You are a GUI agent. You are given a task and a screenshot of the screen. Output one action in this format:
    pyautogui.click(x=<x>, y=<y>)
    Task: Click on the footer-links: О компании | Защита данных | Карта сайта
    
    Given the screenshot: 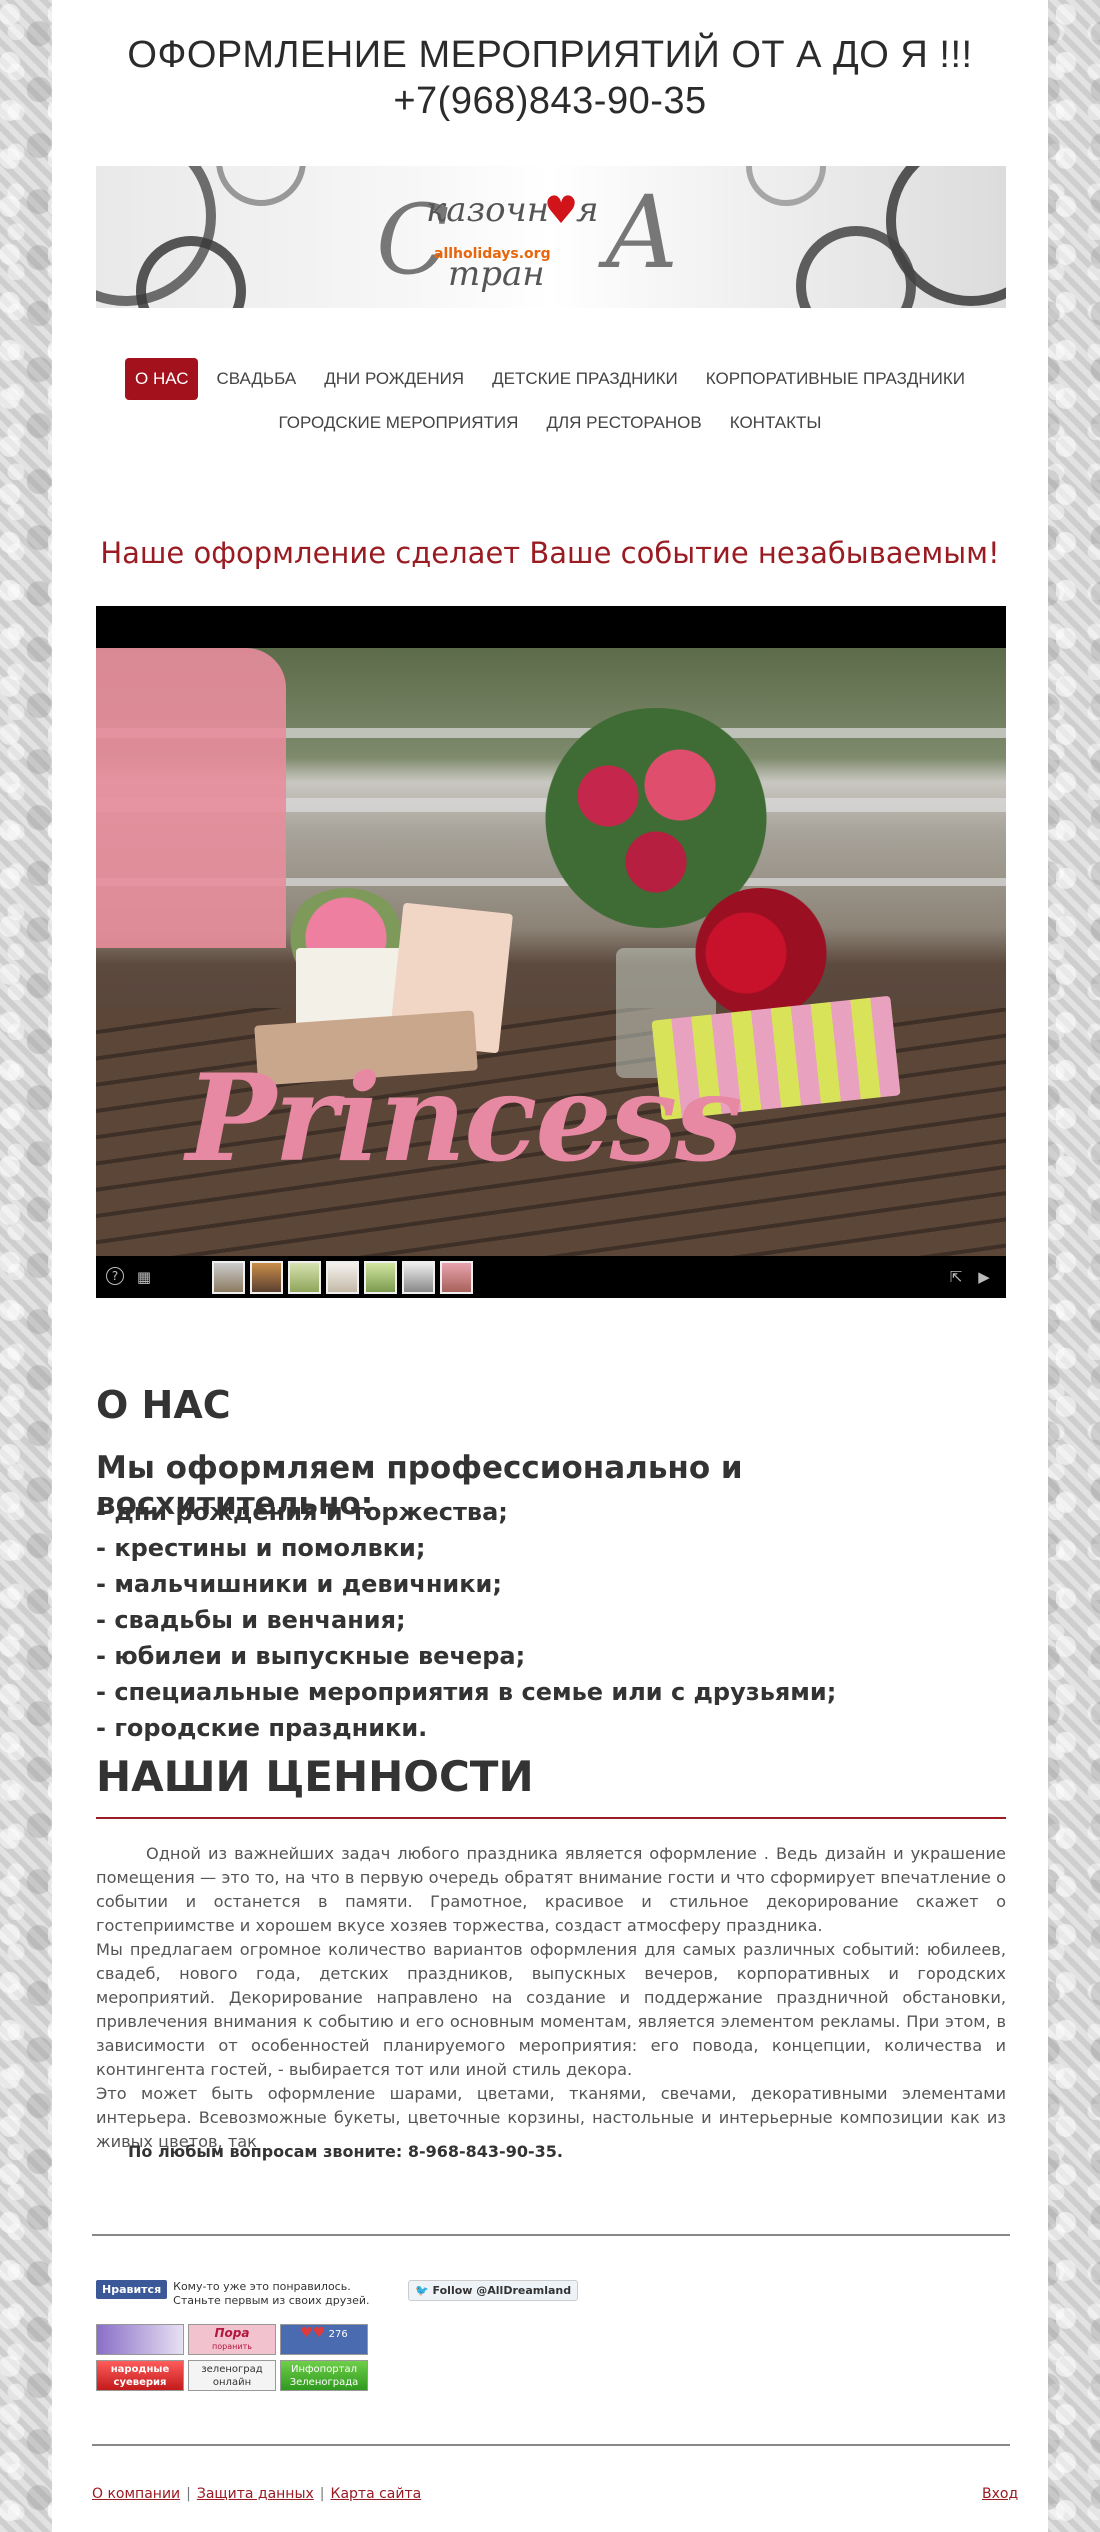 What is the action you would take?
    pyautogui.click(x=257, y=2494)
    